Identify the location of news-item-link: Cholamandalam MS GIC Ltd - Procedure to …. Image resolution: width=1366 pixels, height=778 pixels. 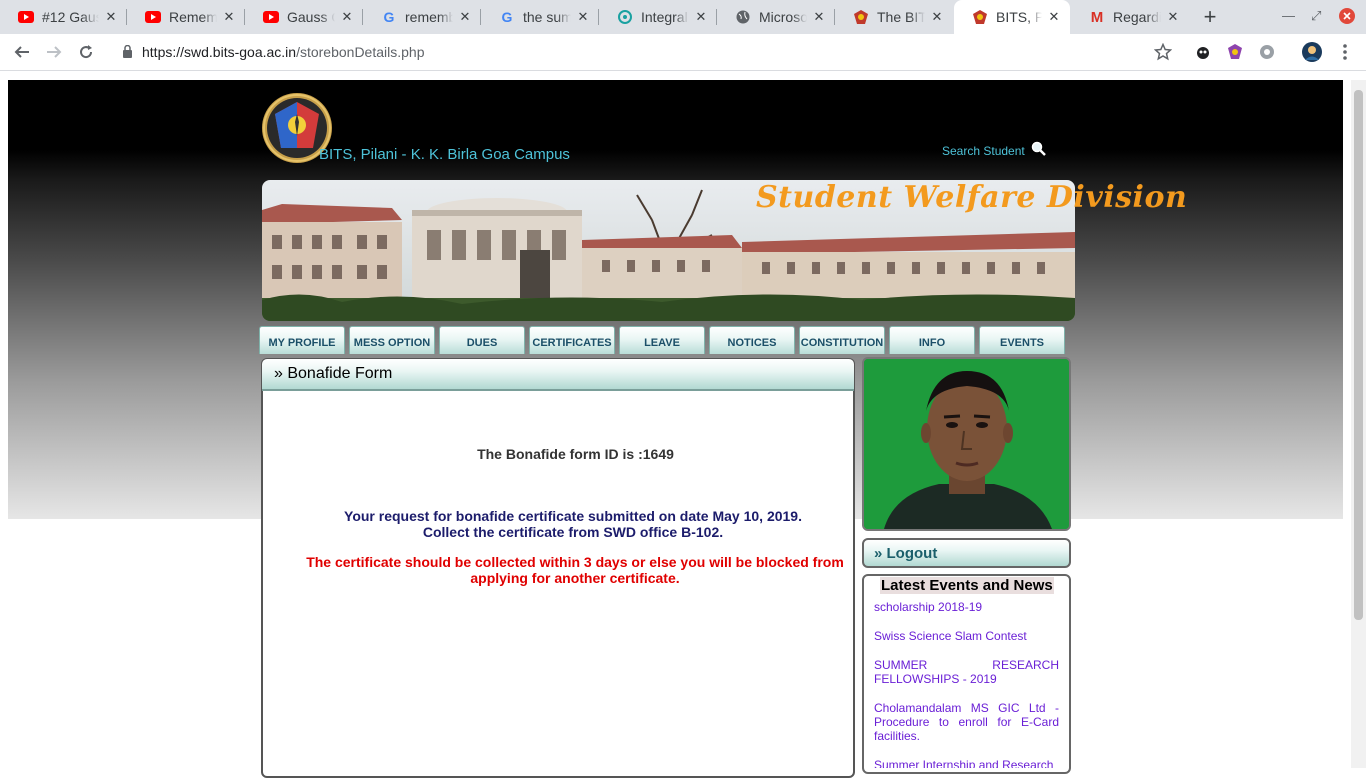
(966, 722).